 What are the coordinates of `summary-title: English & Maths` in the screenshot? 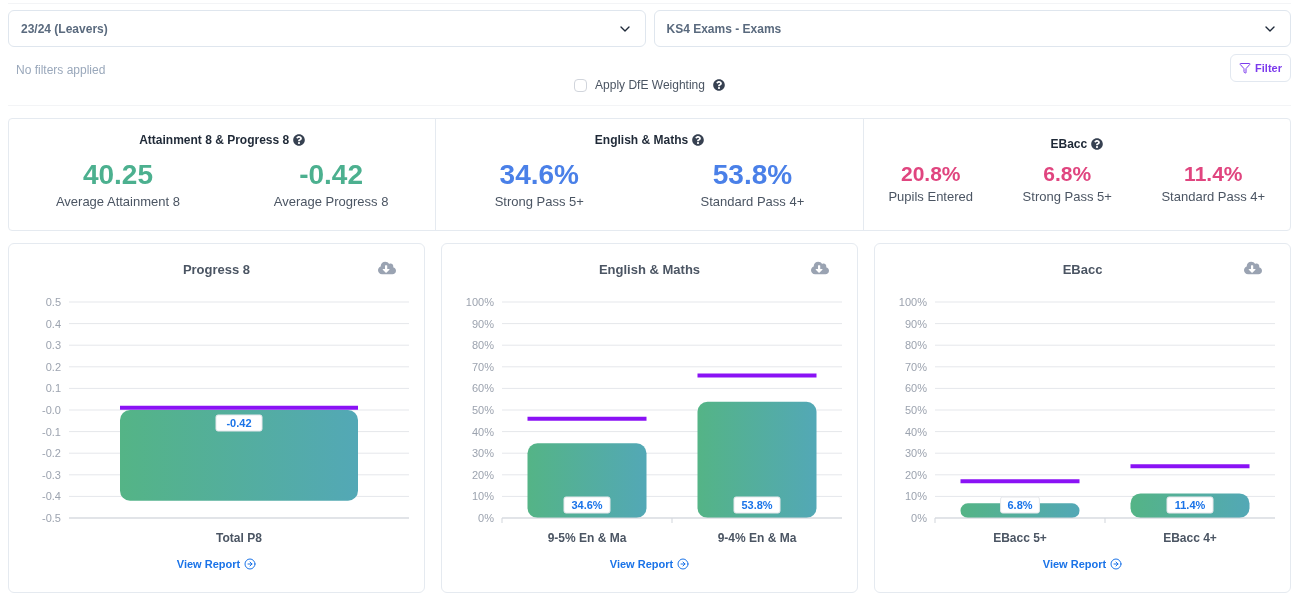 It's located at (641, 140).